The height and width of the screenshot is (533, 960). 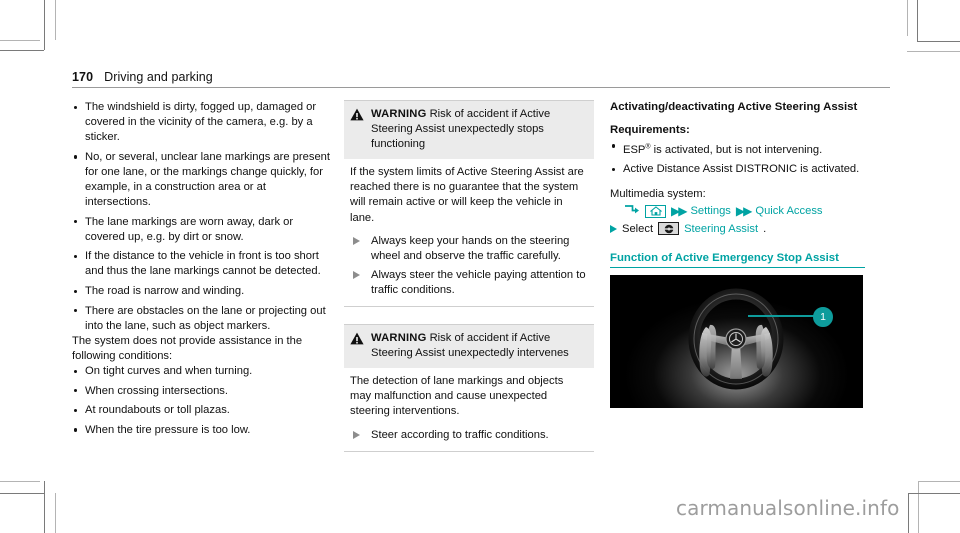 What do you see at coordinates (22, 493) in the screenshot?
I see `crop-mark-bottom-left-h` at bounding box center [22, 493].